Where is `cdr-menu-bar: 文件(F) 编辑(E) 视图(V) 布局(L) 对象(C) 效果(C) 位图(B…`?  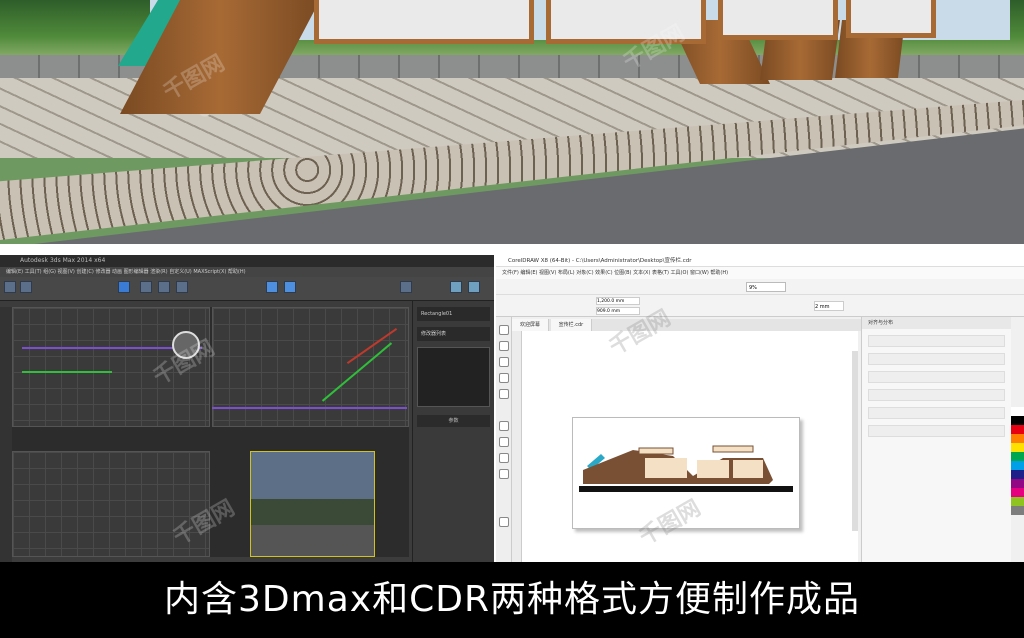 cdr-menu-bar: 文件(F) 编辑(E) 视图(V) 布局(L) 对象(C) 效果(C) 位图(B… is located at coordinates (760, 273).